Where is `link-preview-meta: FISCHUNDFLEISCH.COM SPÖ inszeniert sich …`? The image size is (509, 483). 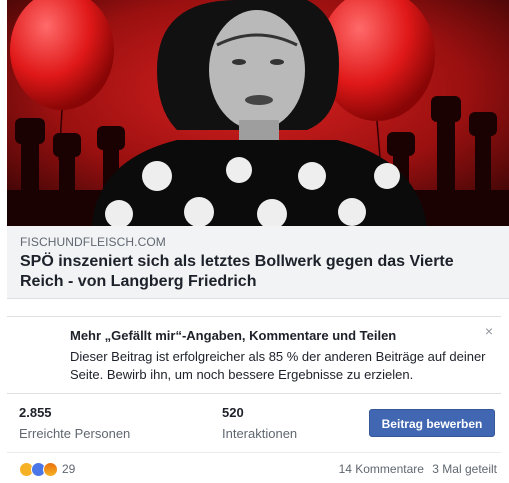 link-preview-meta: FISCHUNDFLEISCH.COM SPÖ inszeniert sich … is located at coordinates (258, 262).